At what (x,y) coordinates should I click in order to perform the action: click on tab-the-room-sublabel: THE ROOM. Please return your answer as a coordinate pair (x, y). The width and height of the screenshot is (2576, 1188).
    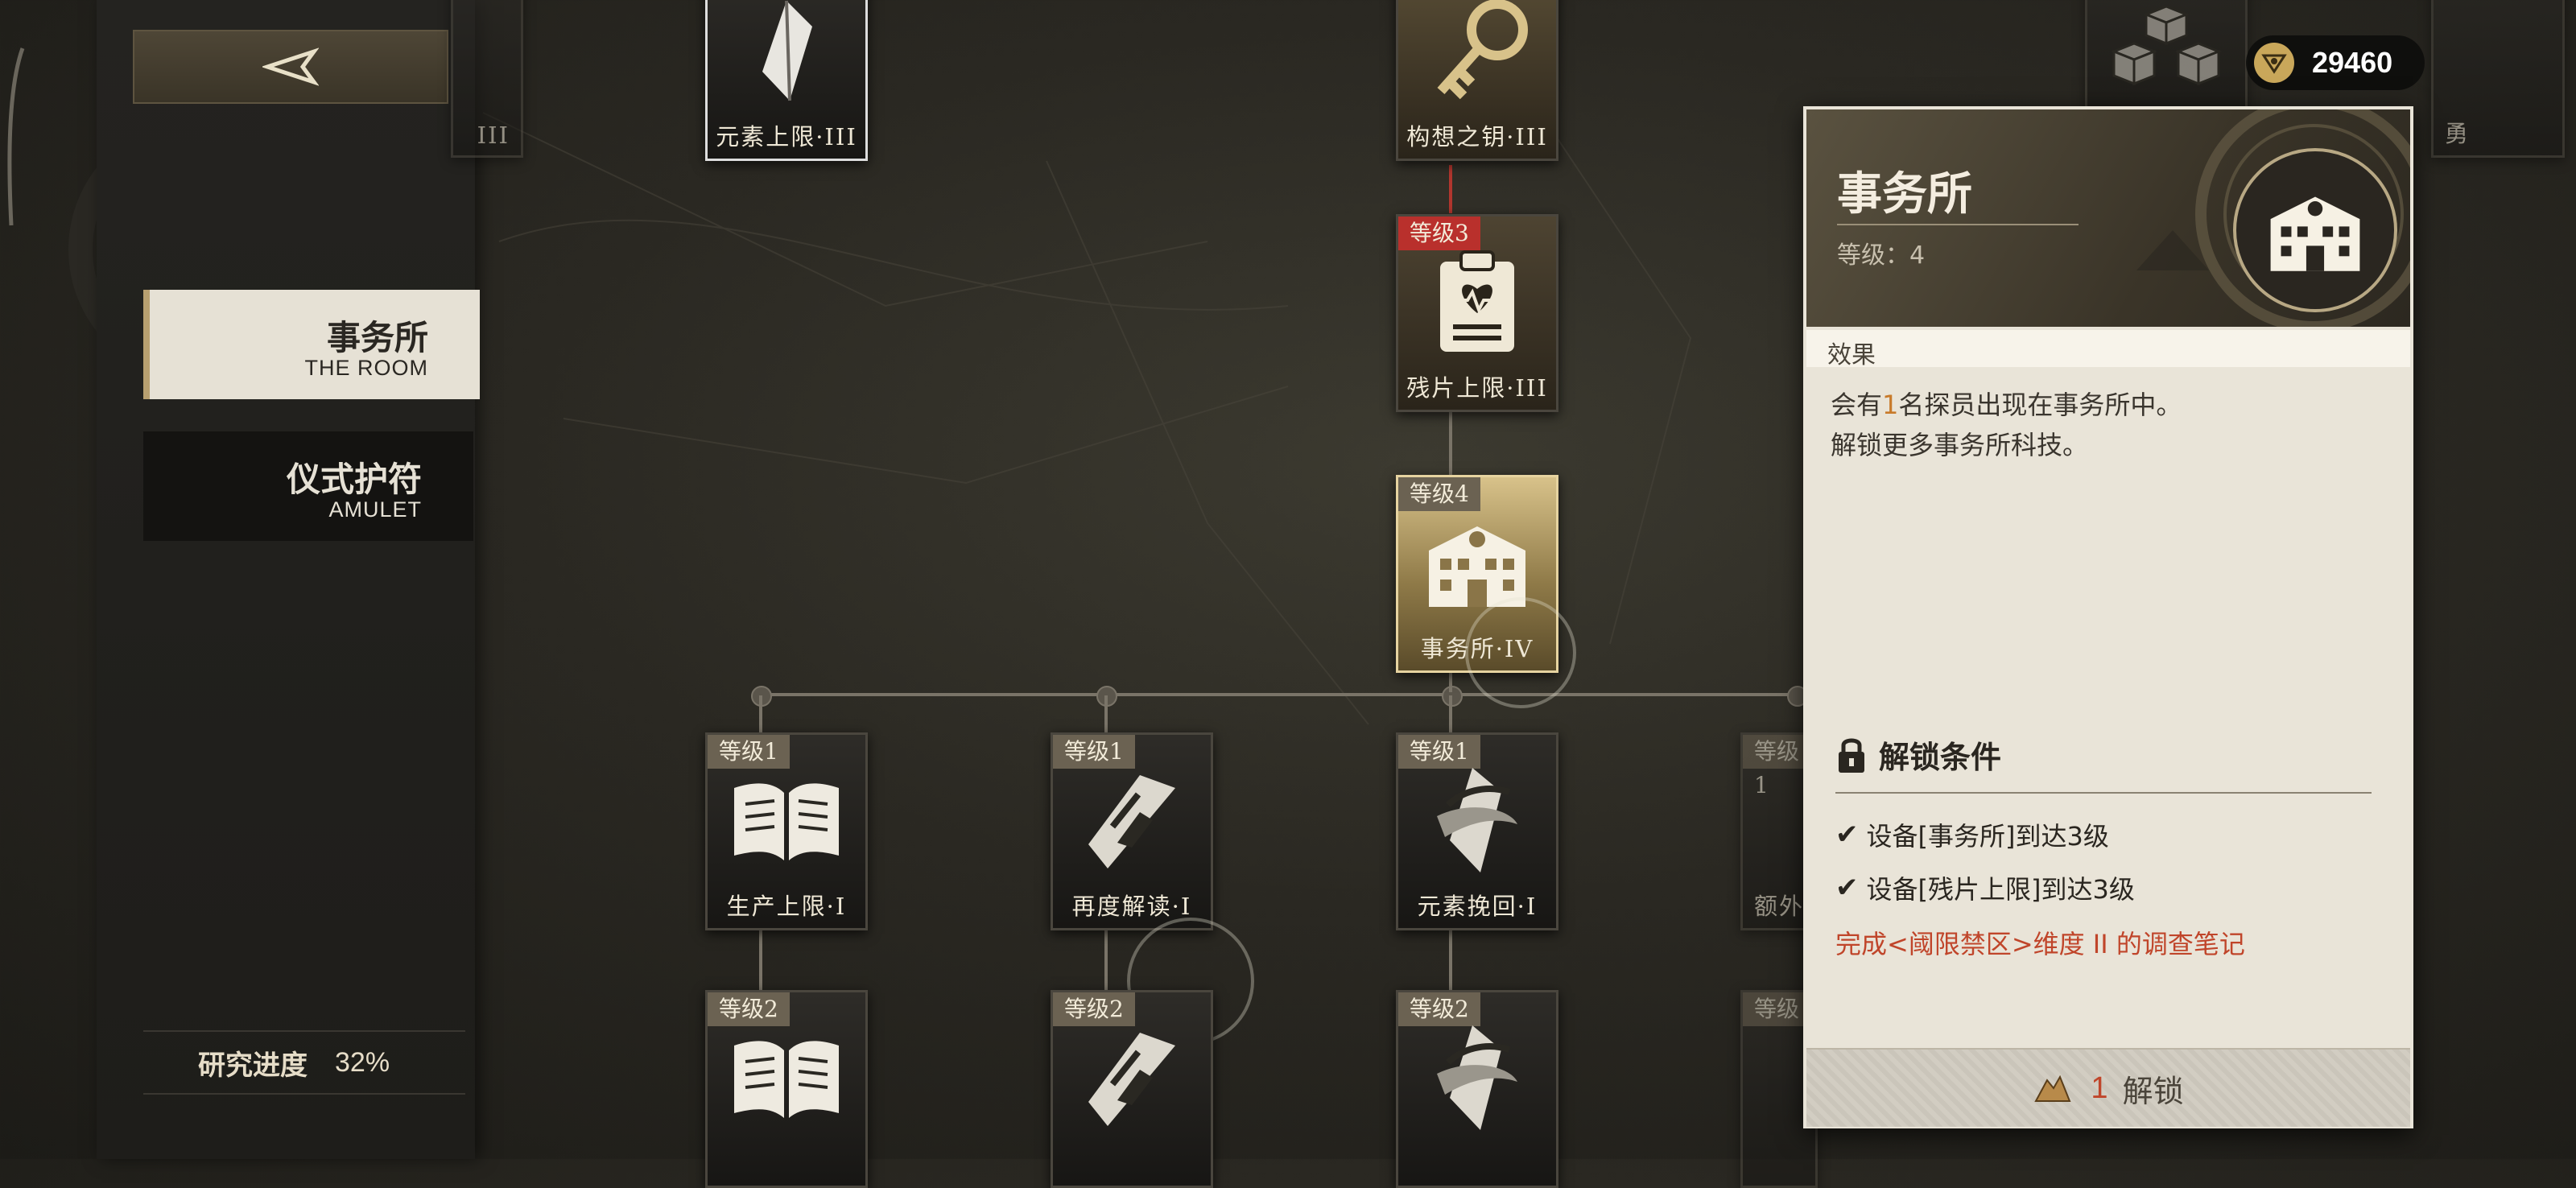
    Looking at the image, I should click on (366, 368).